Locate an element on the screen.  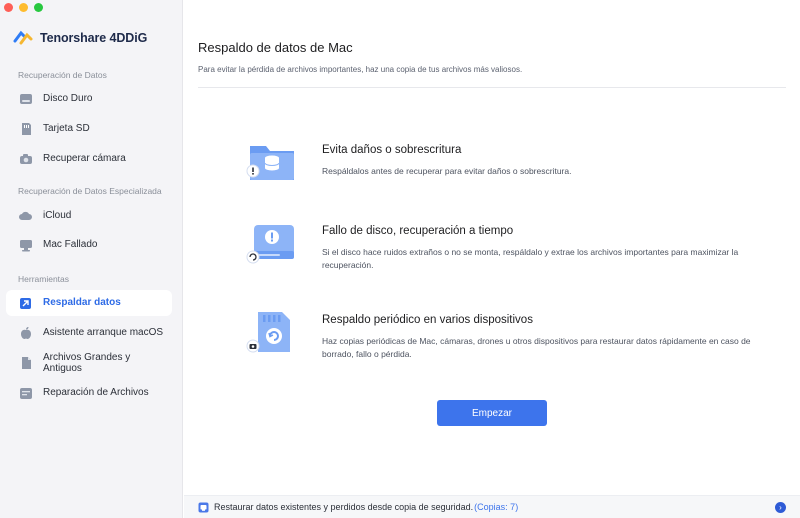
sidebar-item-icloud: iCloud is located at coordinates (89, 216).